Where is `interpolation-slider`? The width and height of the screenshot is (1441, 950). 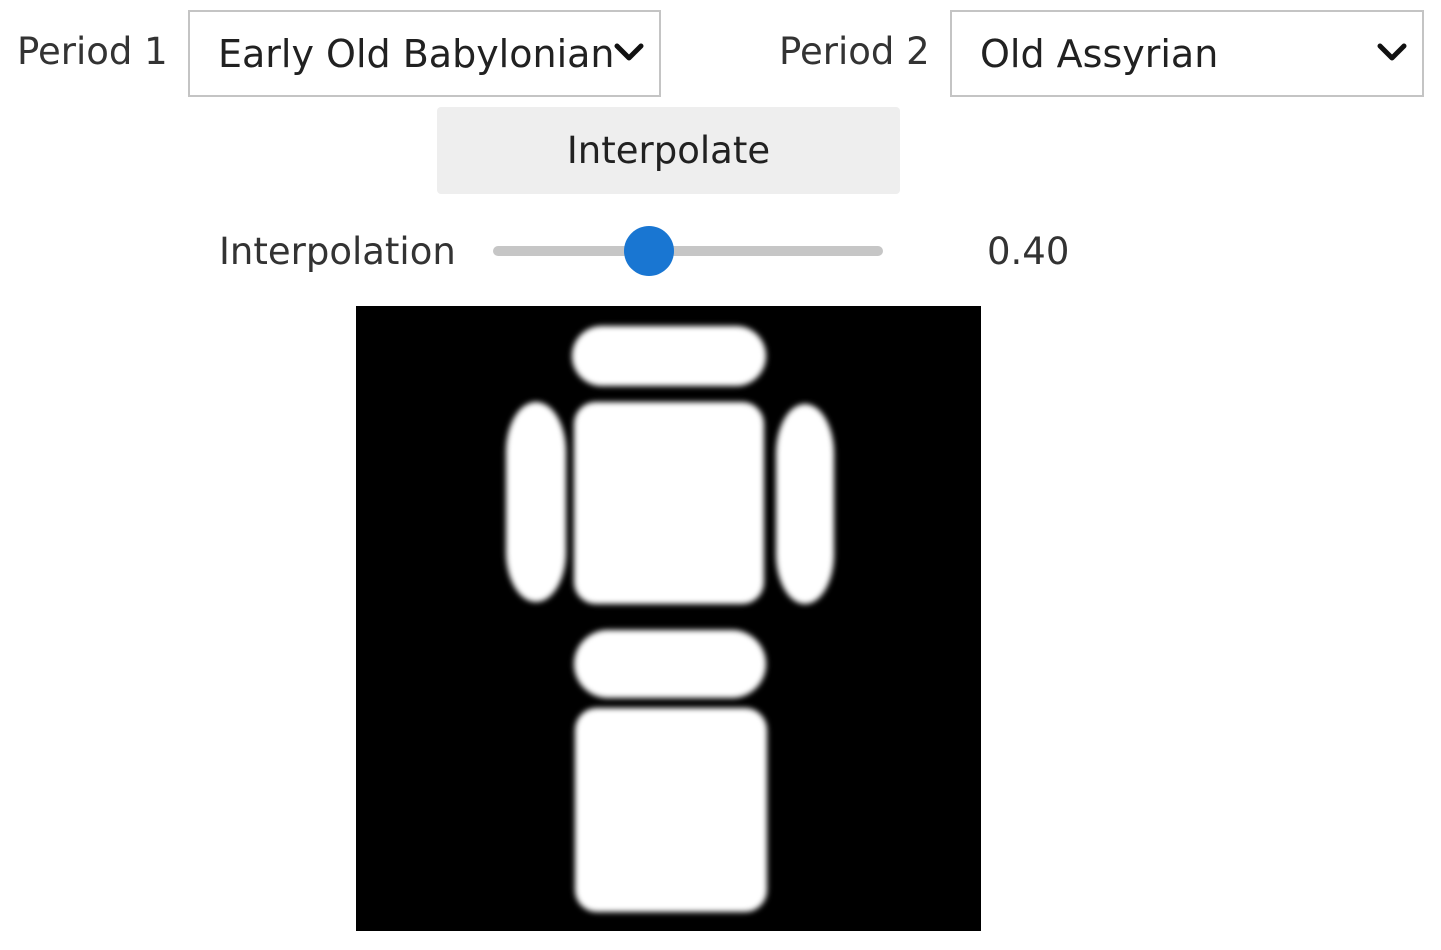
interpolation-slider is located at coordinates (688, 251).